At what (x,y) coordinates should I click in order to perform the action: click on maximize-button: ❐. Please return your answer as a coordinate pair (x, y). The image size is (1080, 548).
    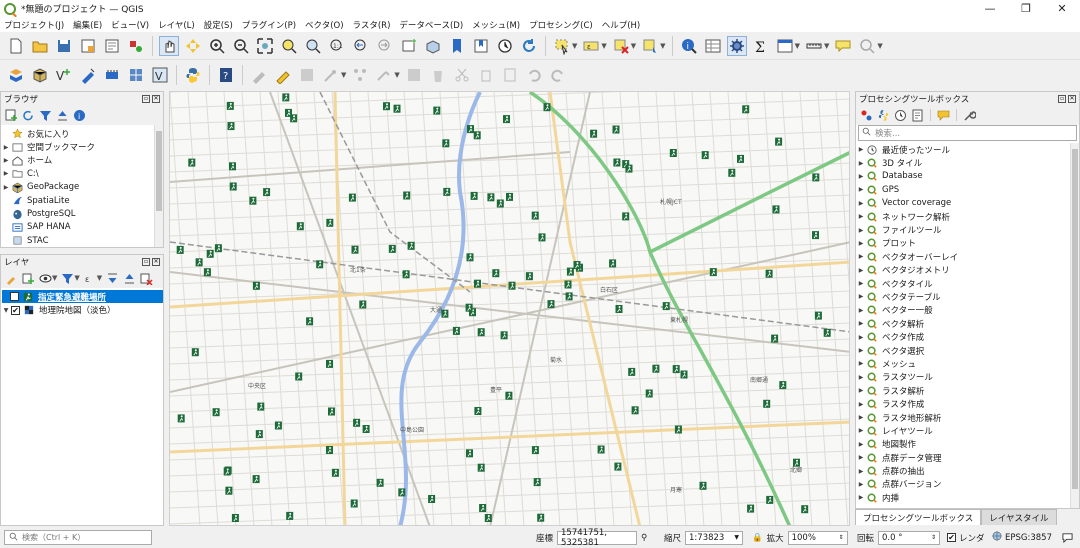
    Looking at the image, I should click on (1026, 8).